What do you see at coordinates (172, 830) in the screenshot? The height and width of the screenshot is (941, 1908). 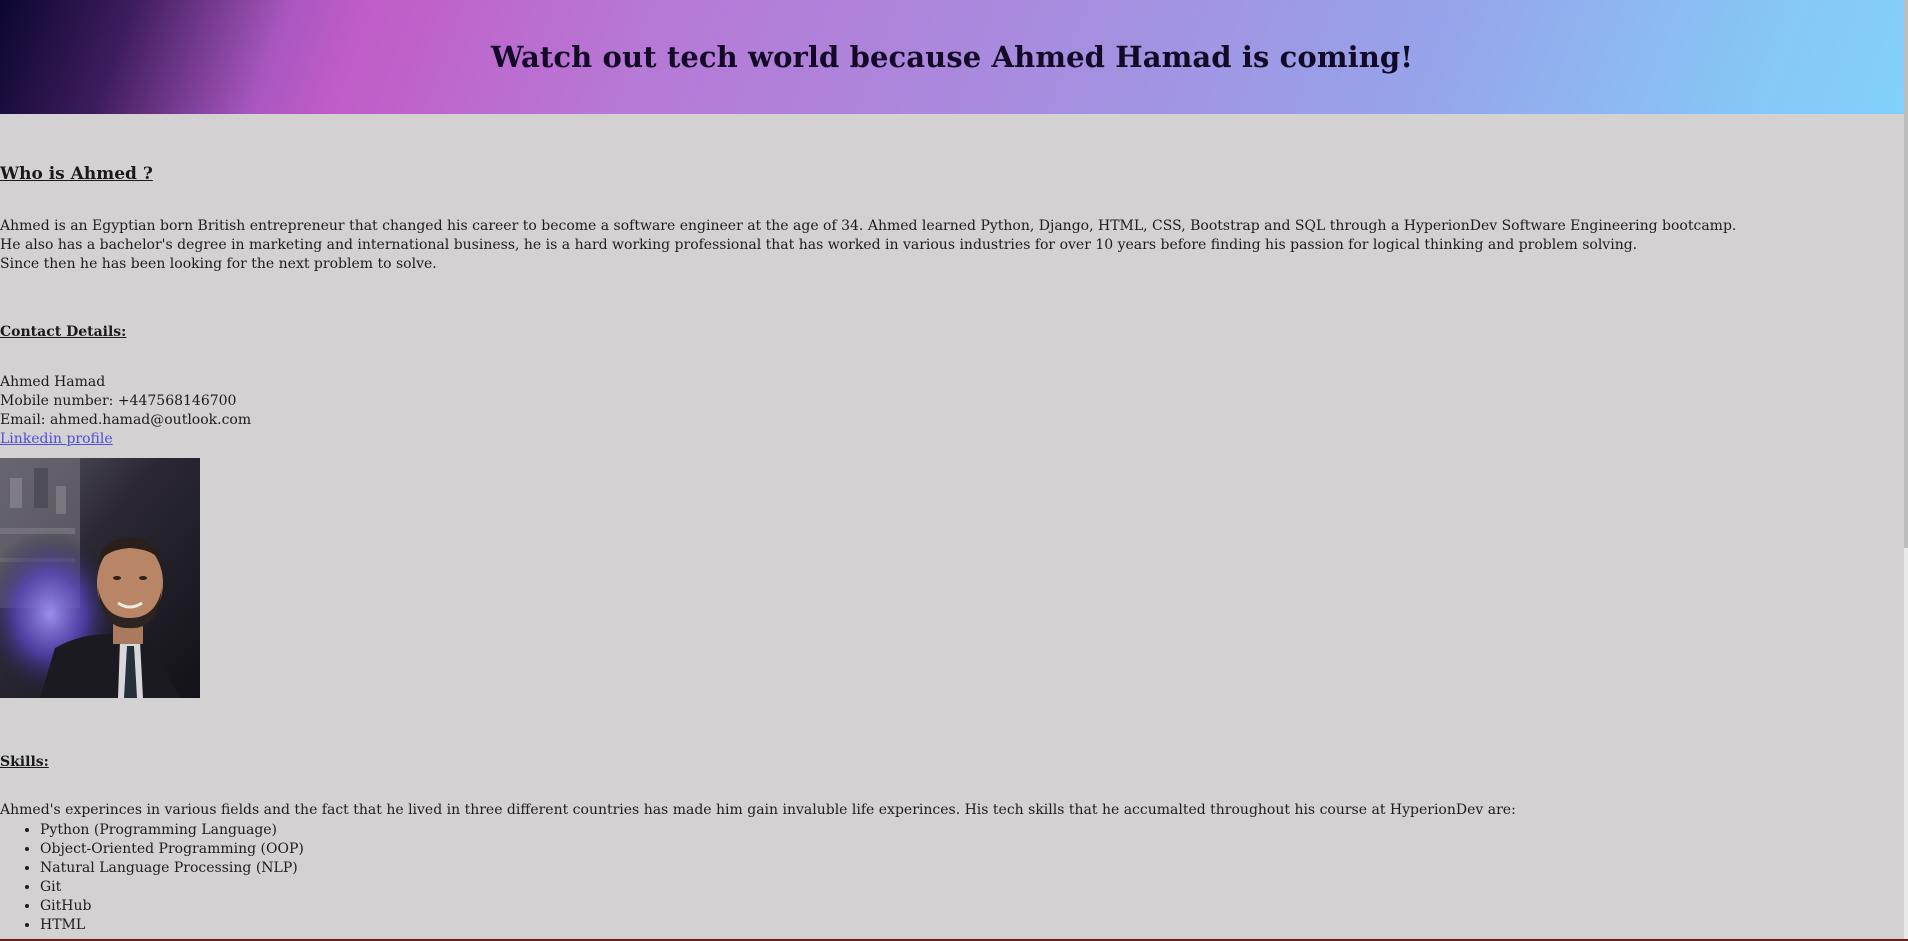 I see `skill-item: Python (Programming Language)` at bounding box center [172, 830].